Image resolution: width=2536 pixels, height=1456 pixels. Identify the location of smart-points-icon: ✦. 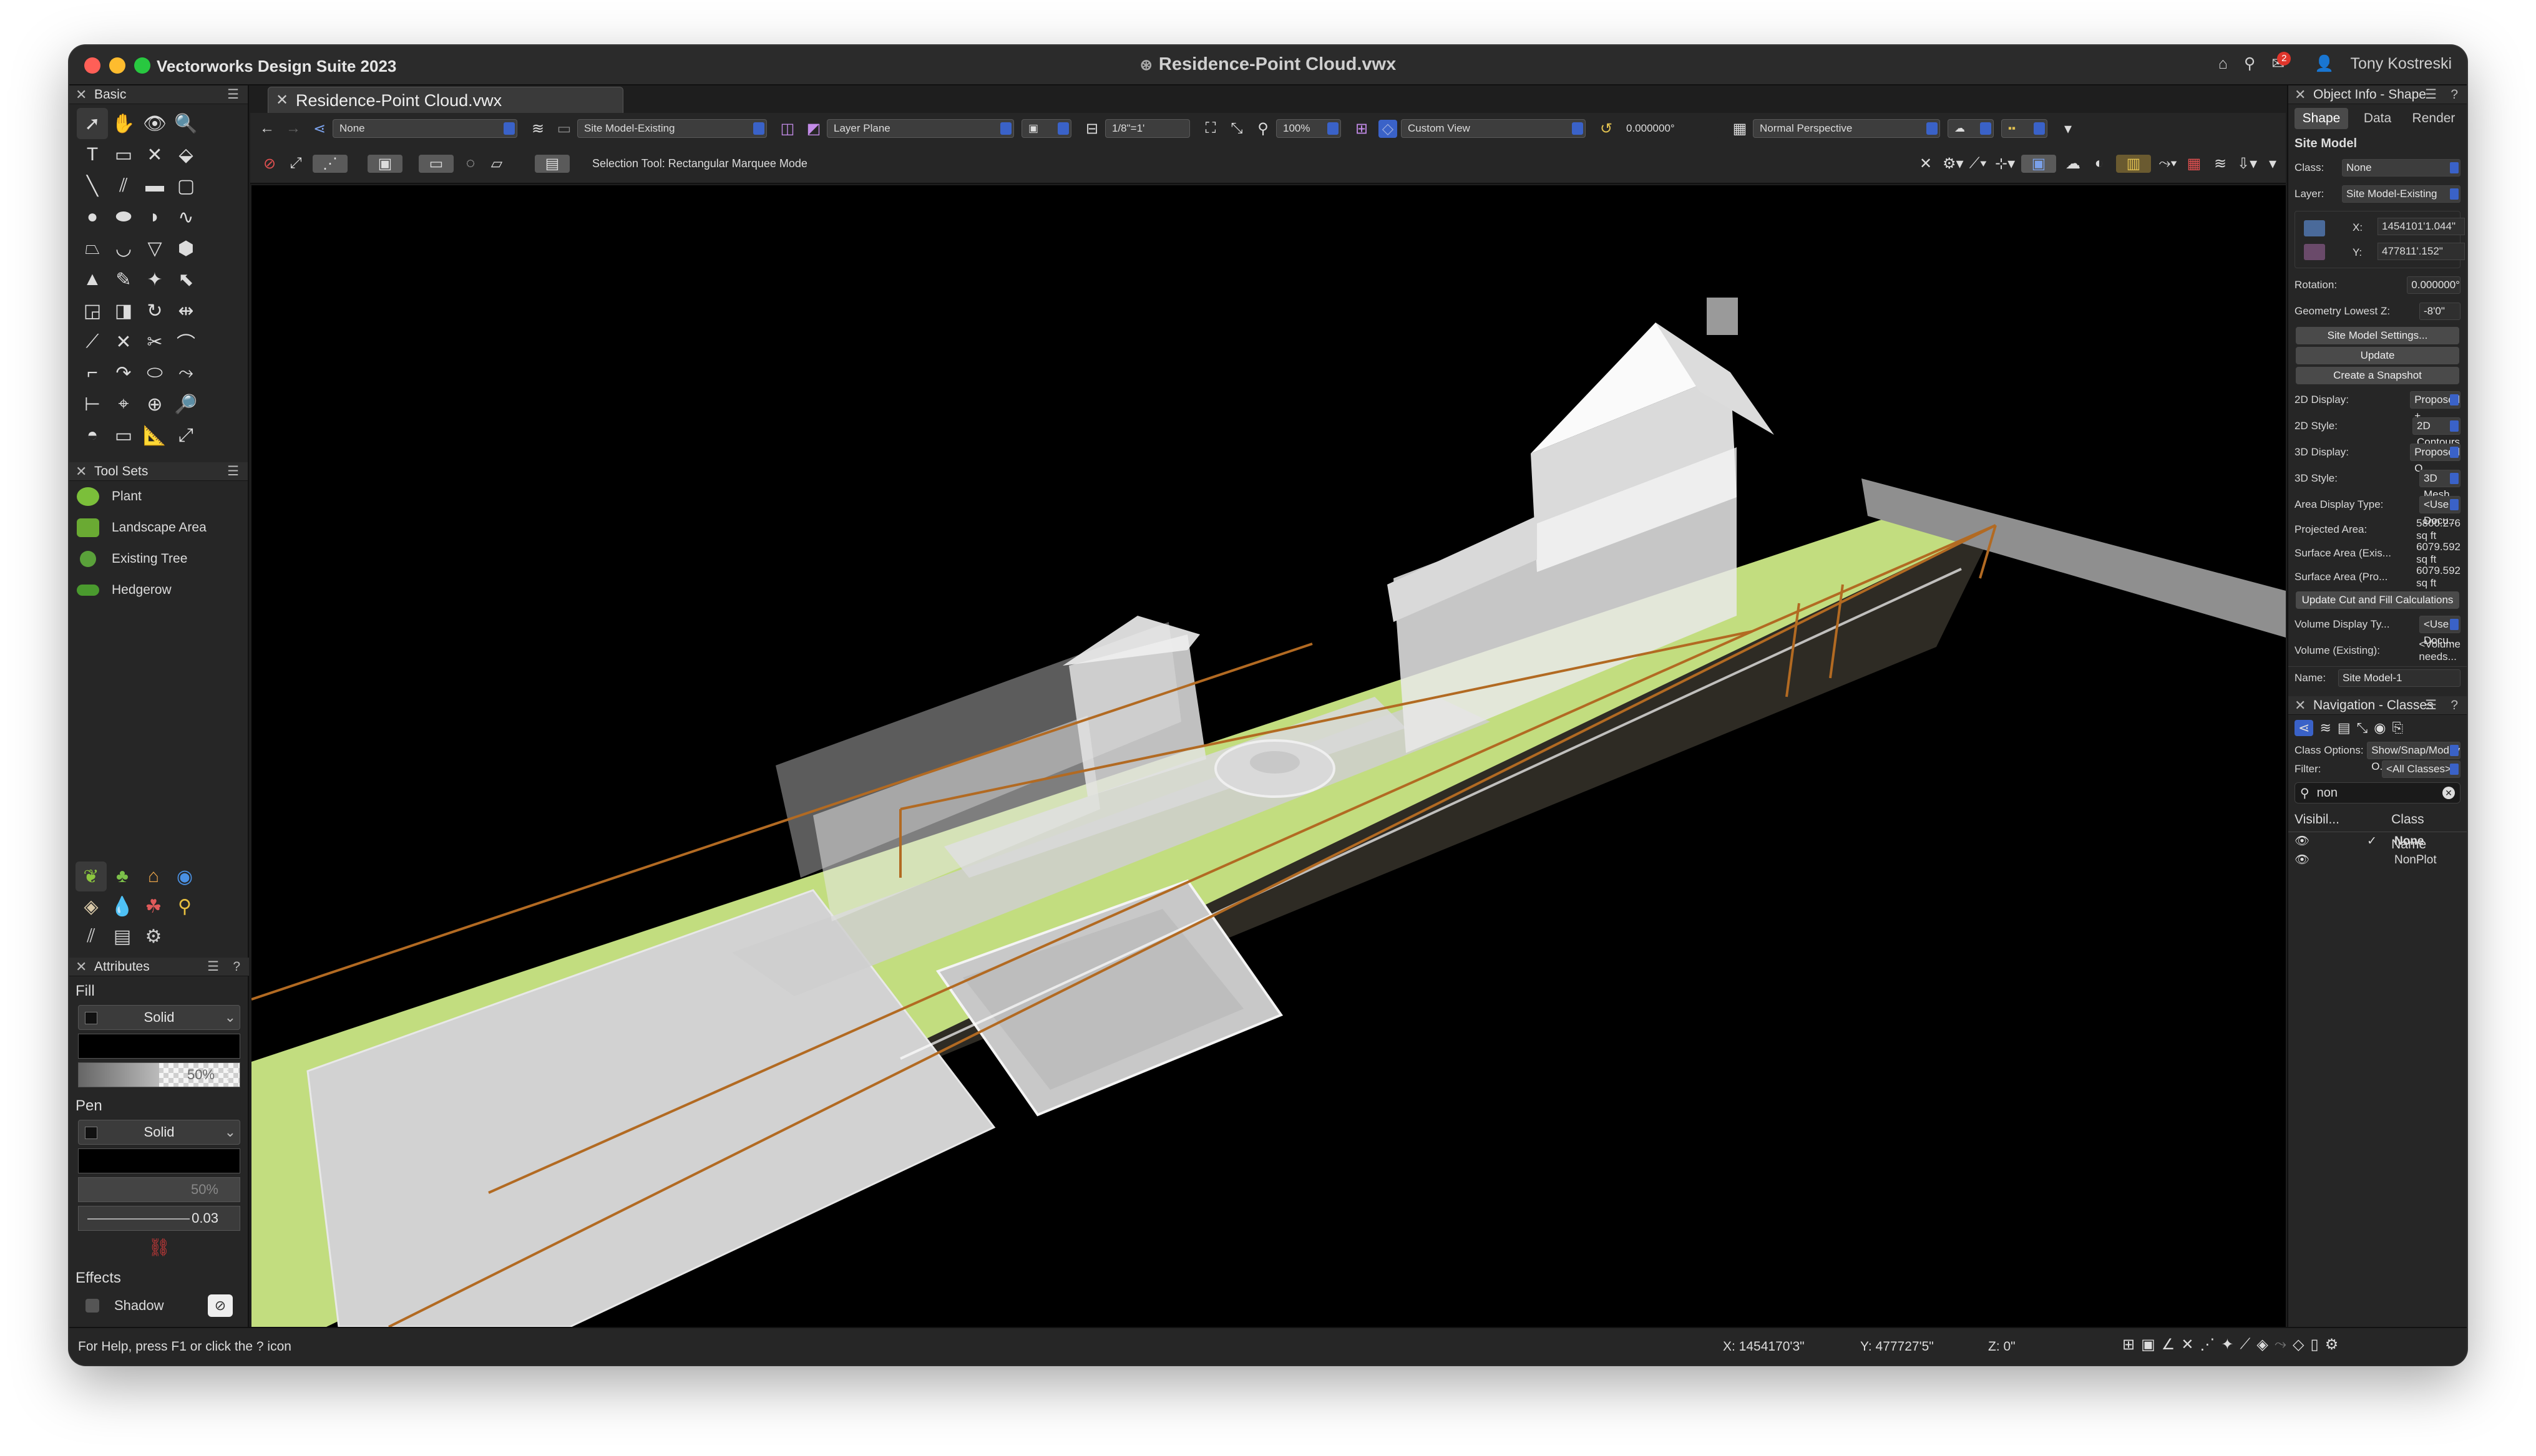
(2227, 1345).